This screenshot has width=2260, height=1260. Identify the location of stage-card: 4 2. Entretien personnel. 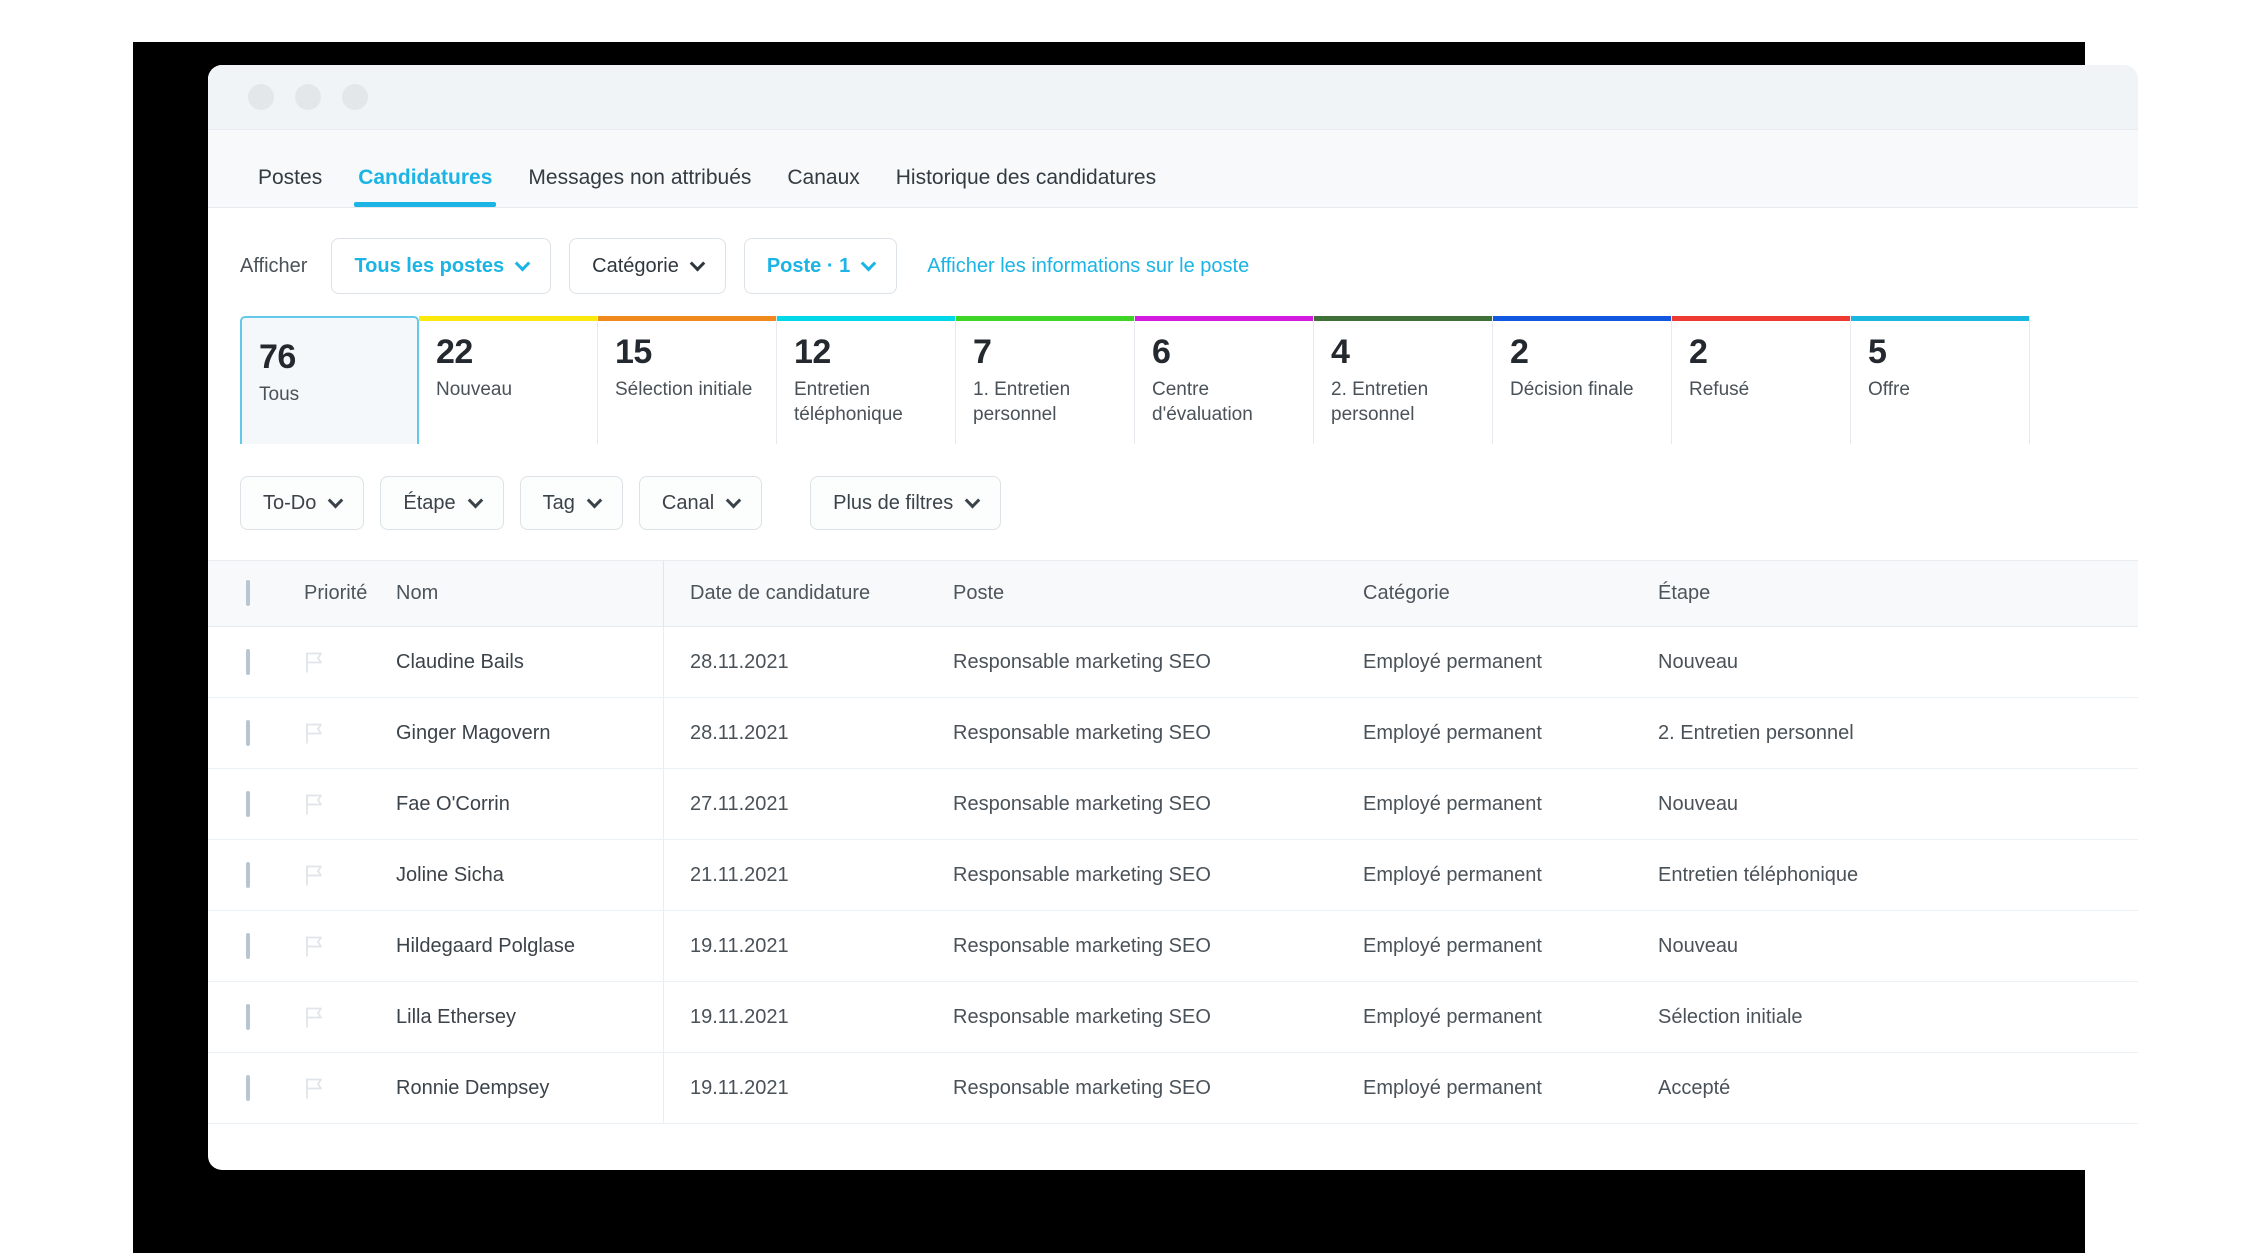
(1403, 380).